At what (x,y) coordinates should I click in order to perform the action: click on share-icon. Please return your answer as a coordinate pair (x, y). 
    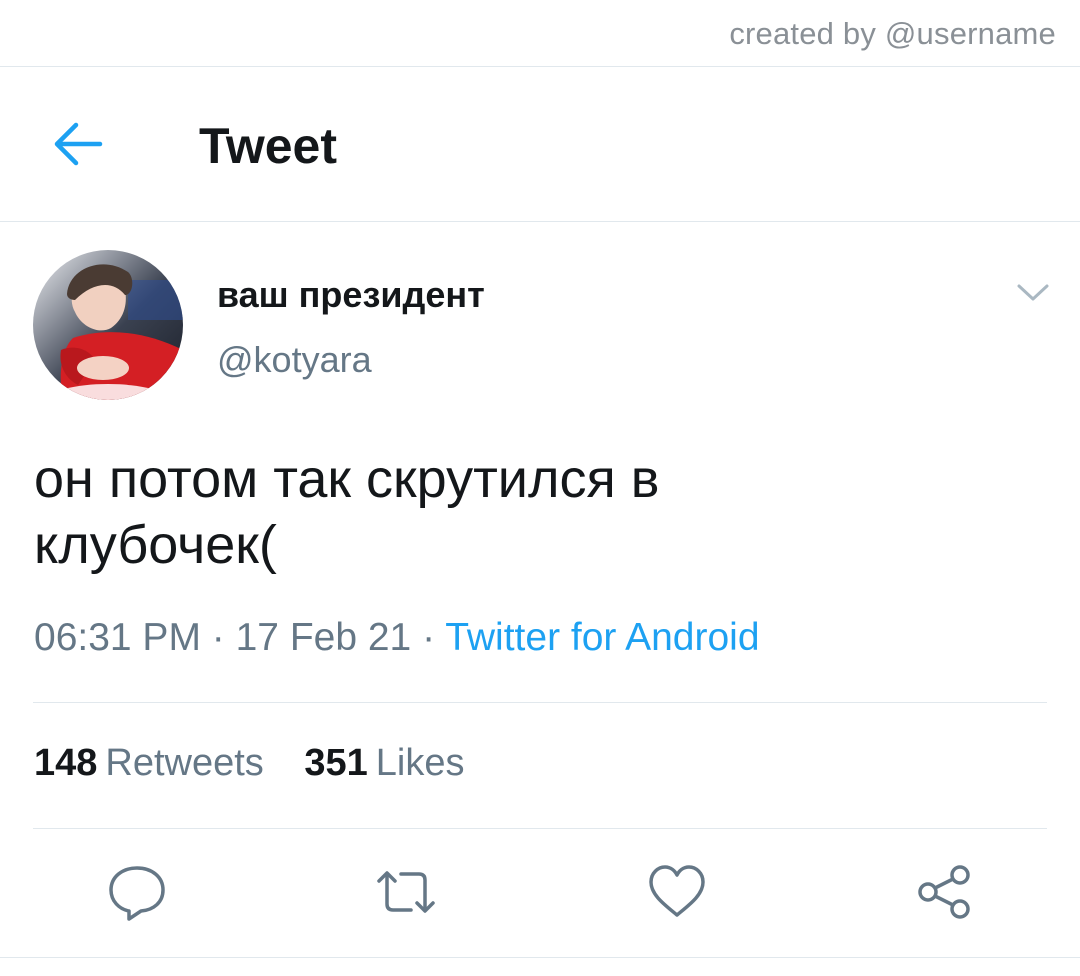
    Looking at the image, I should click on (944, 892).